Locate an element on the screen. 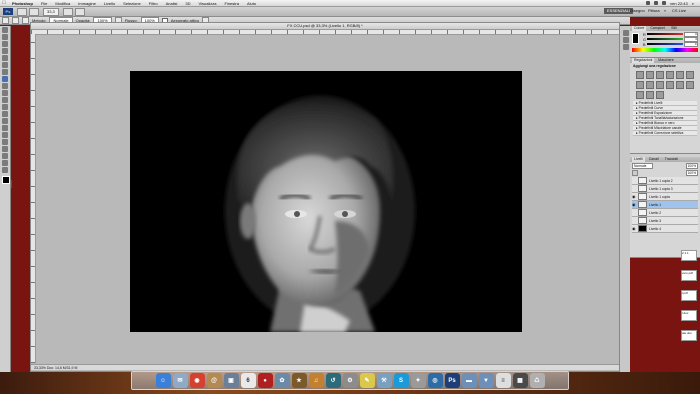 The width and height of the screenshot is (700, 394). dock-download-icon: ▼ is located at coordinates (486, 380).